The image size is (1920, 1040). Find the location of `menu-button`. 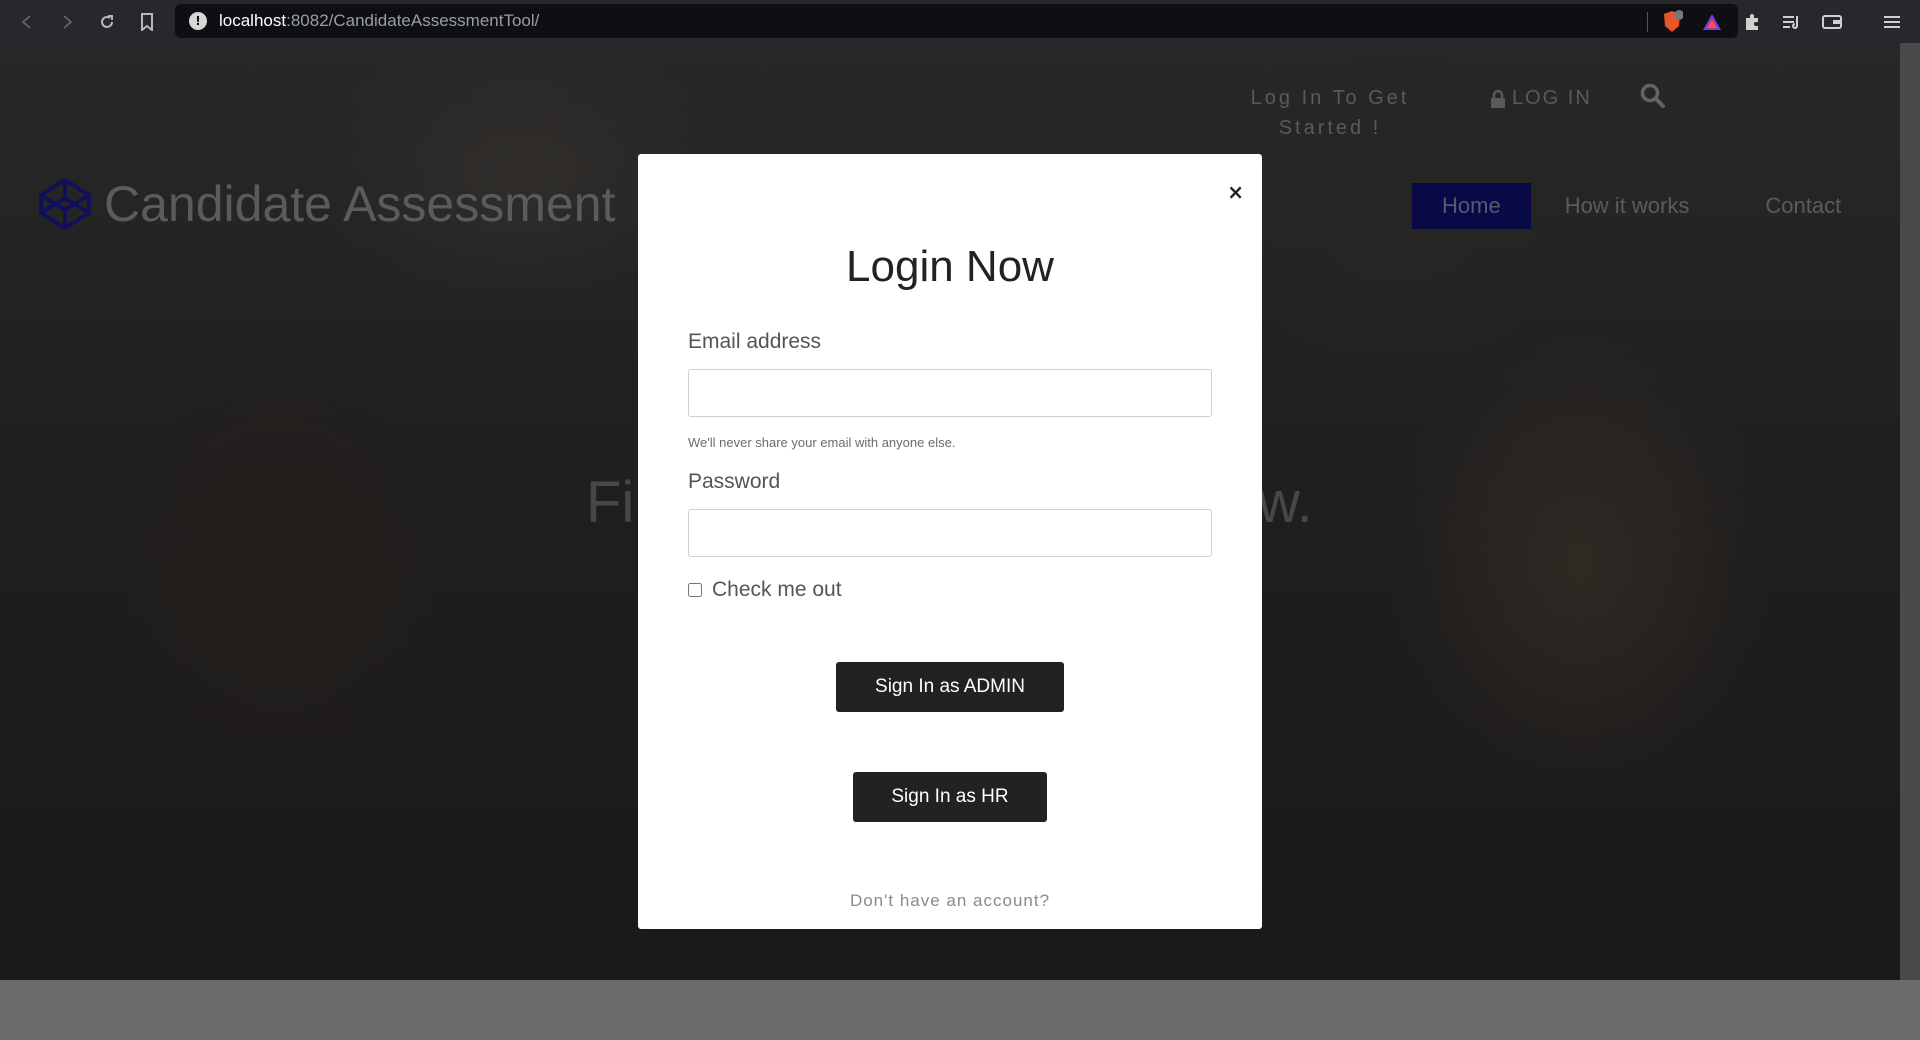

menu-button is located at coordinates (1892, 21).